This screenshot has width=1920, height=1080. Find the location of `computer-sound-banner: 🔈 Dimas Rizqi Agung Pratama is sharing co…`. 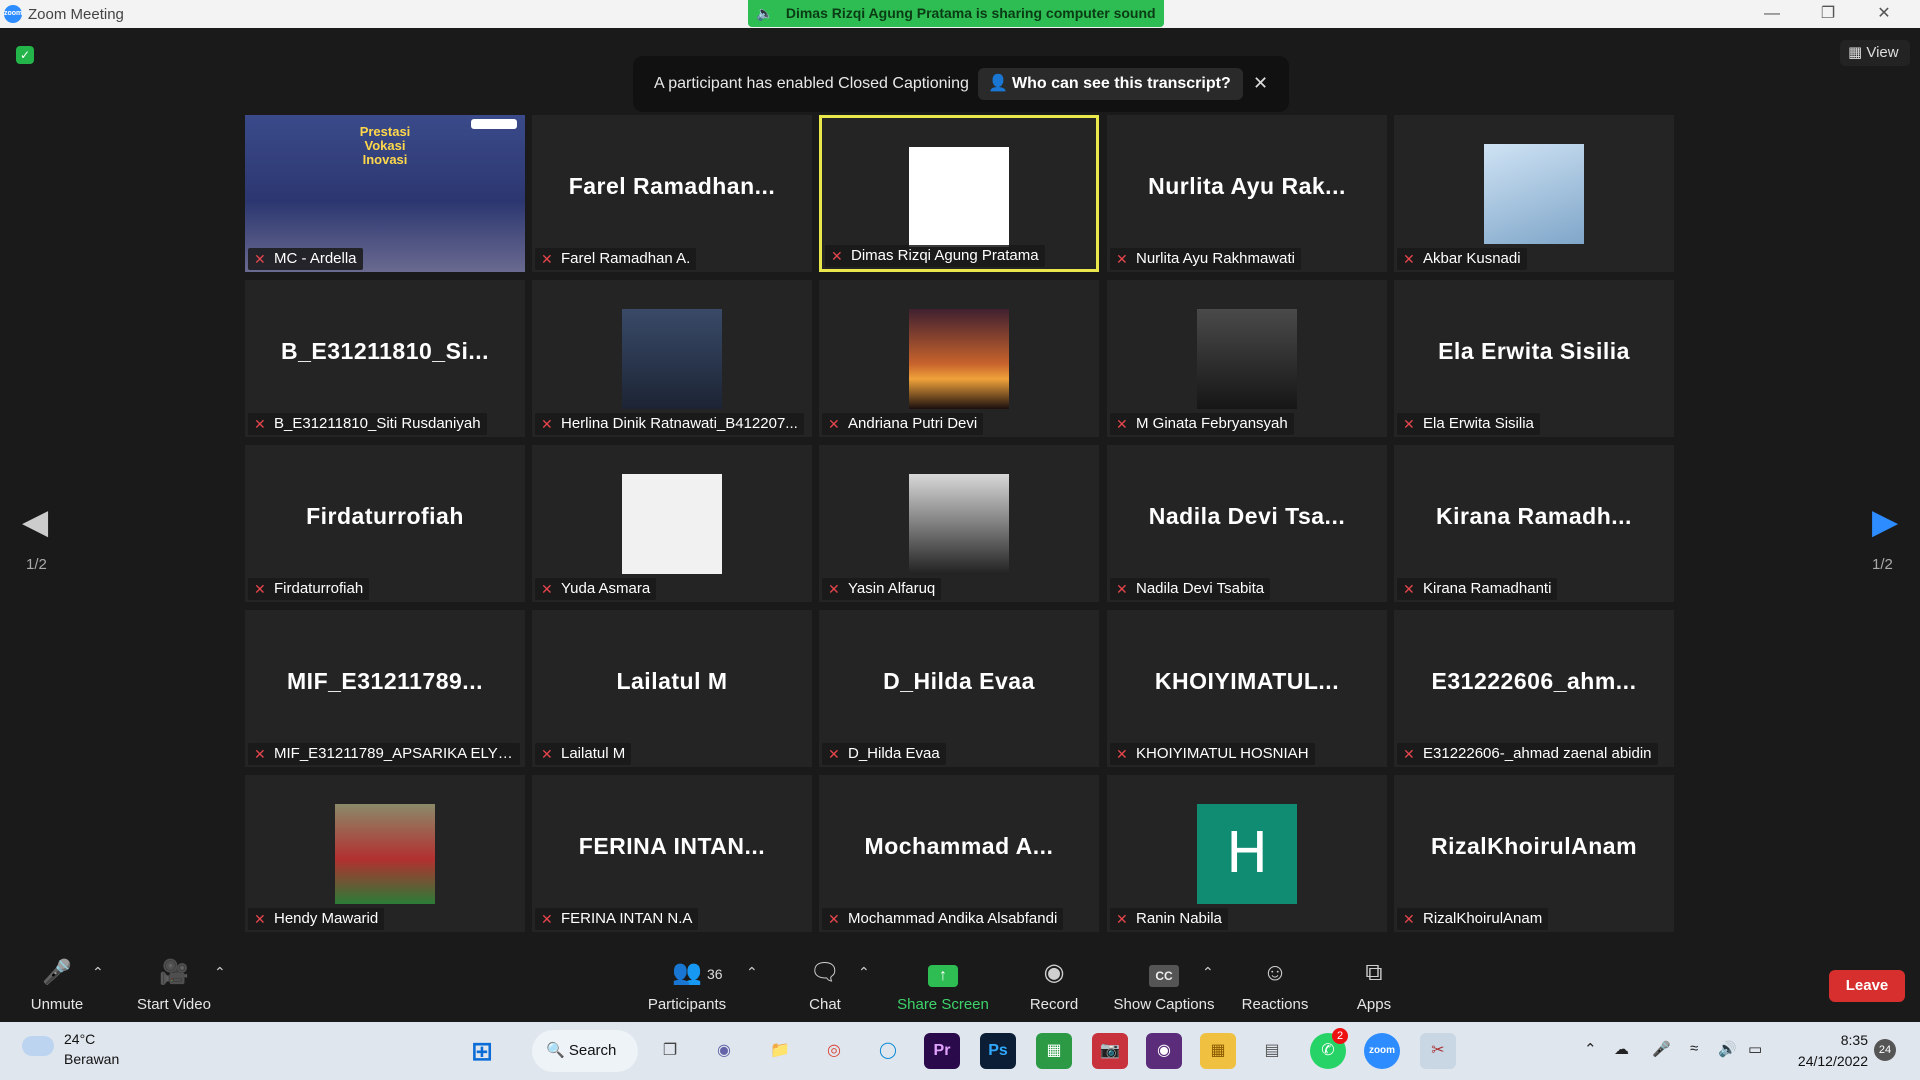

computer-sound-banner: 🔈 Dimas Rizqi Agung Pratama is sharing co… is located at coordinates (956, 13).